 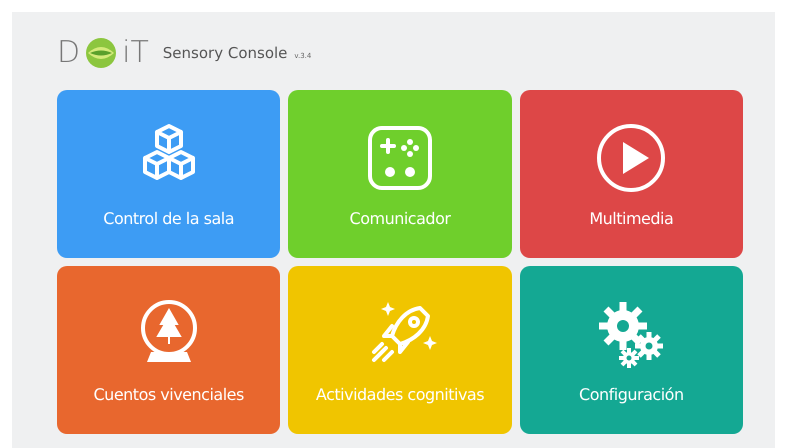 What do you see at coordinates (68, 53) in the screenshot?
I see `logo-text: D` at bounding box center [68, 53].